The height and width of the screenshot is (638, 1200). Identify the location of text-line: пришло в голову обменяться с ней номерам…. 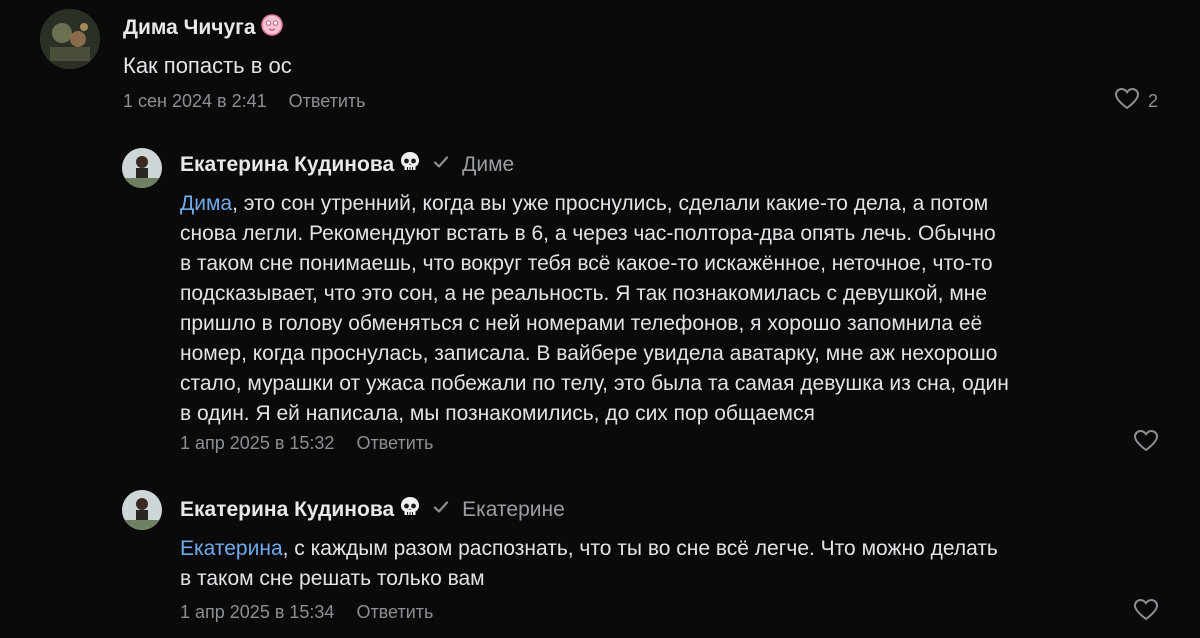
(581, 323).